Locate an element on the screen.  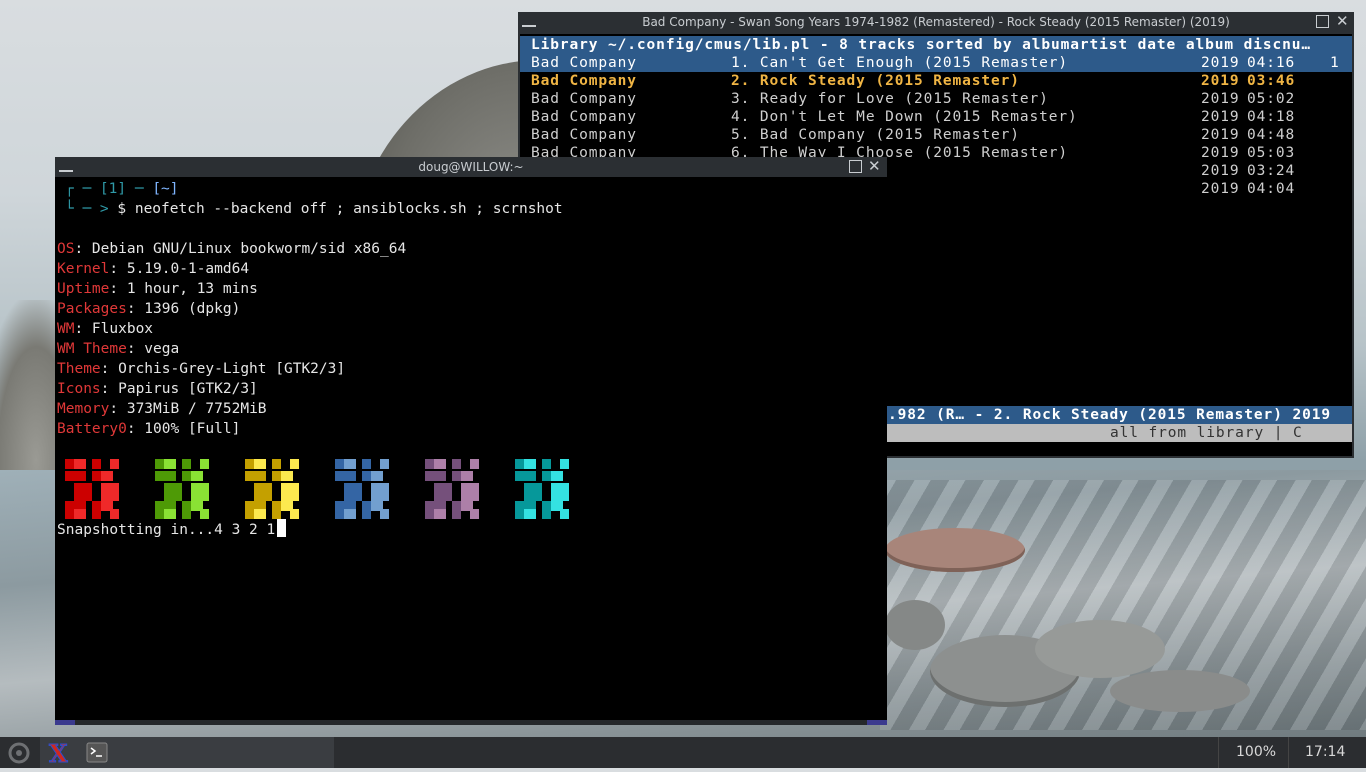
gear-icon is located at coordinates (20, 752).